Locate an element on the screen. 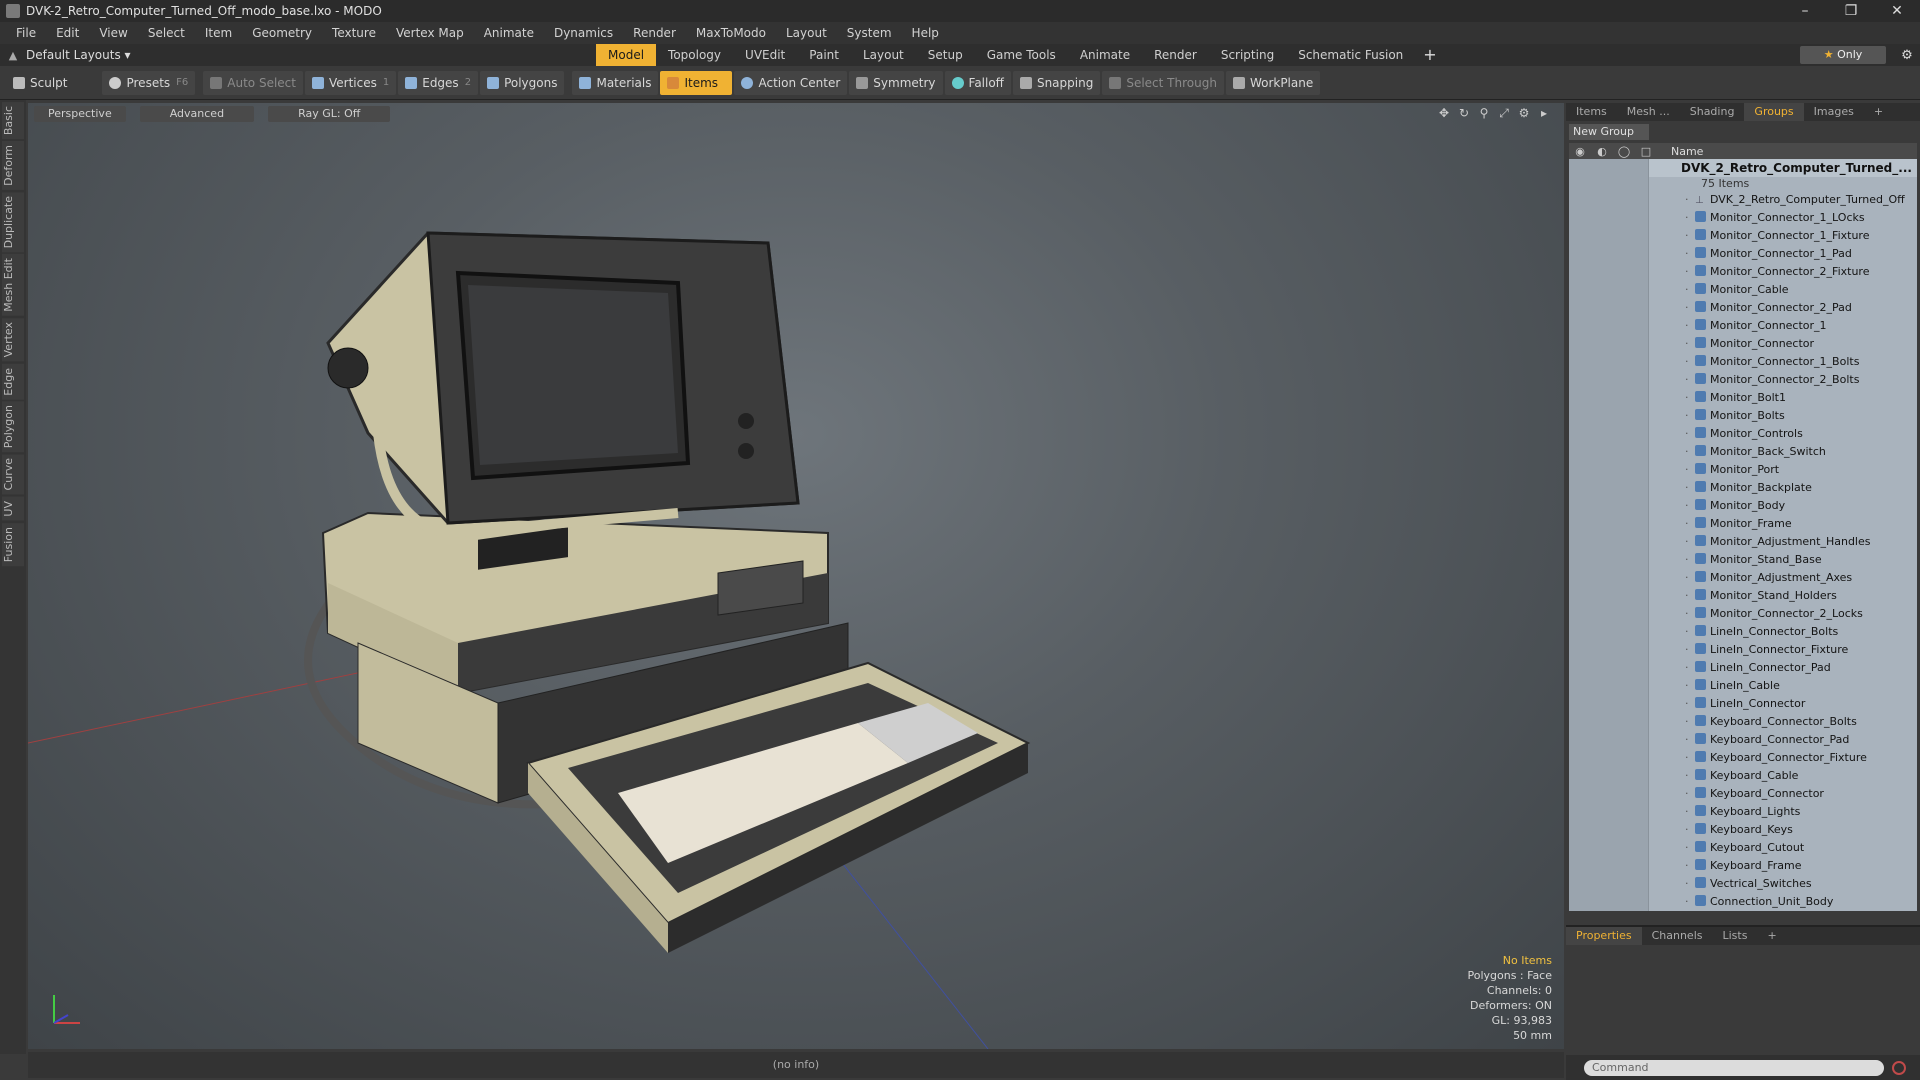  symmetry-button: Symmetry is located at coordinates (896, 82).